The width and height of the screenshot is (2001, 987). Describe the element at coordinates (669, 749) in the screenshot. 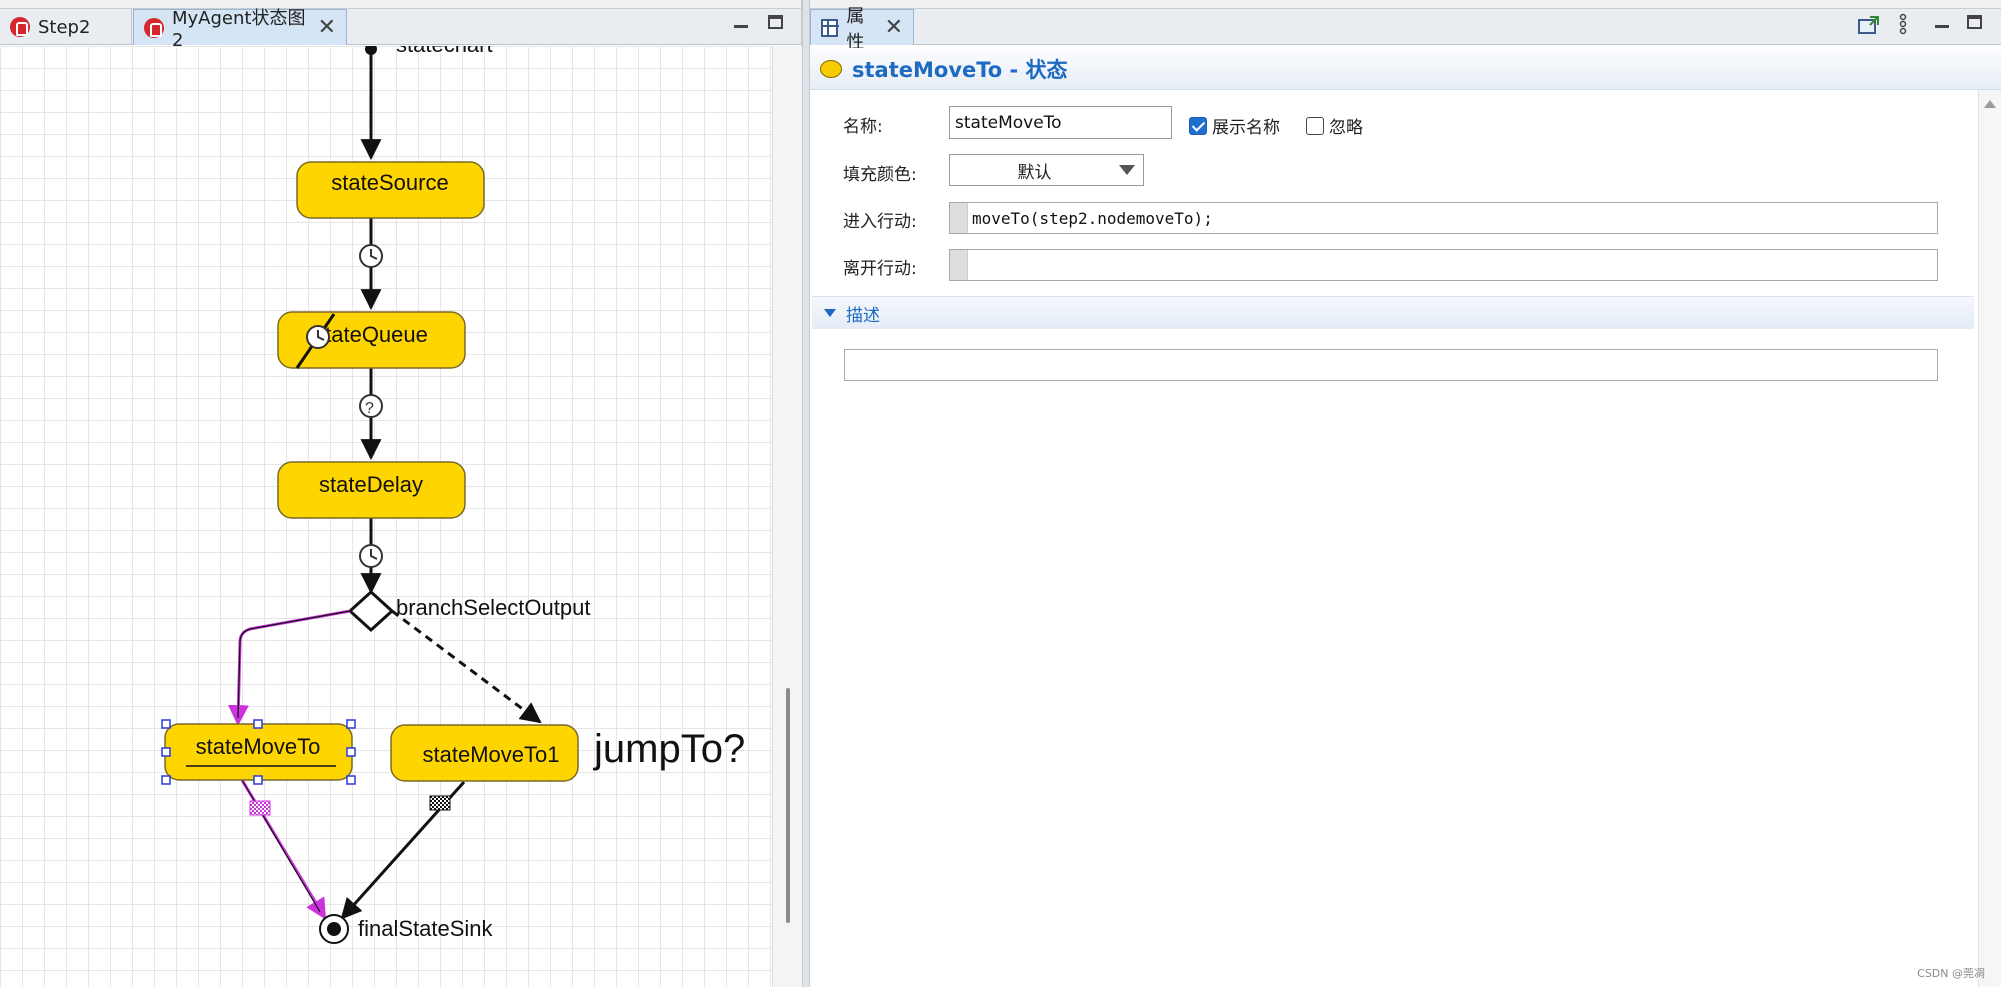

I see `jumpto-note: jumpTo?` at that location.